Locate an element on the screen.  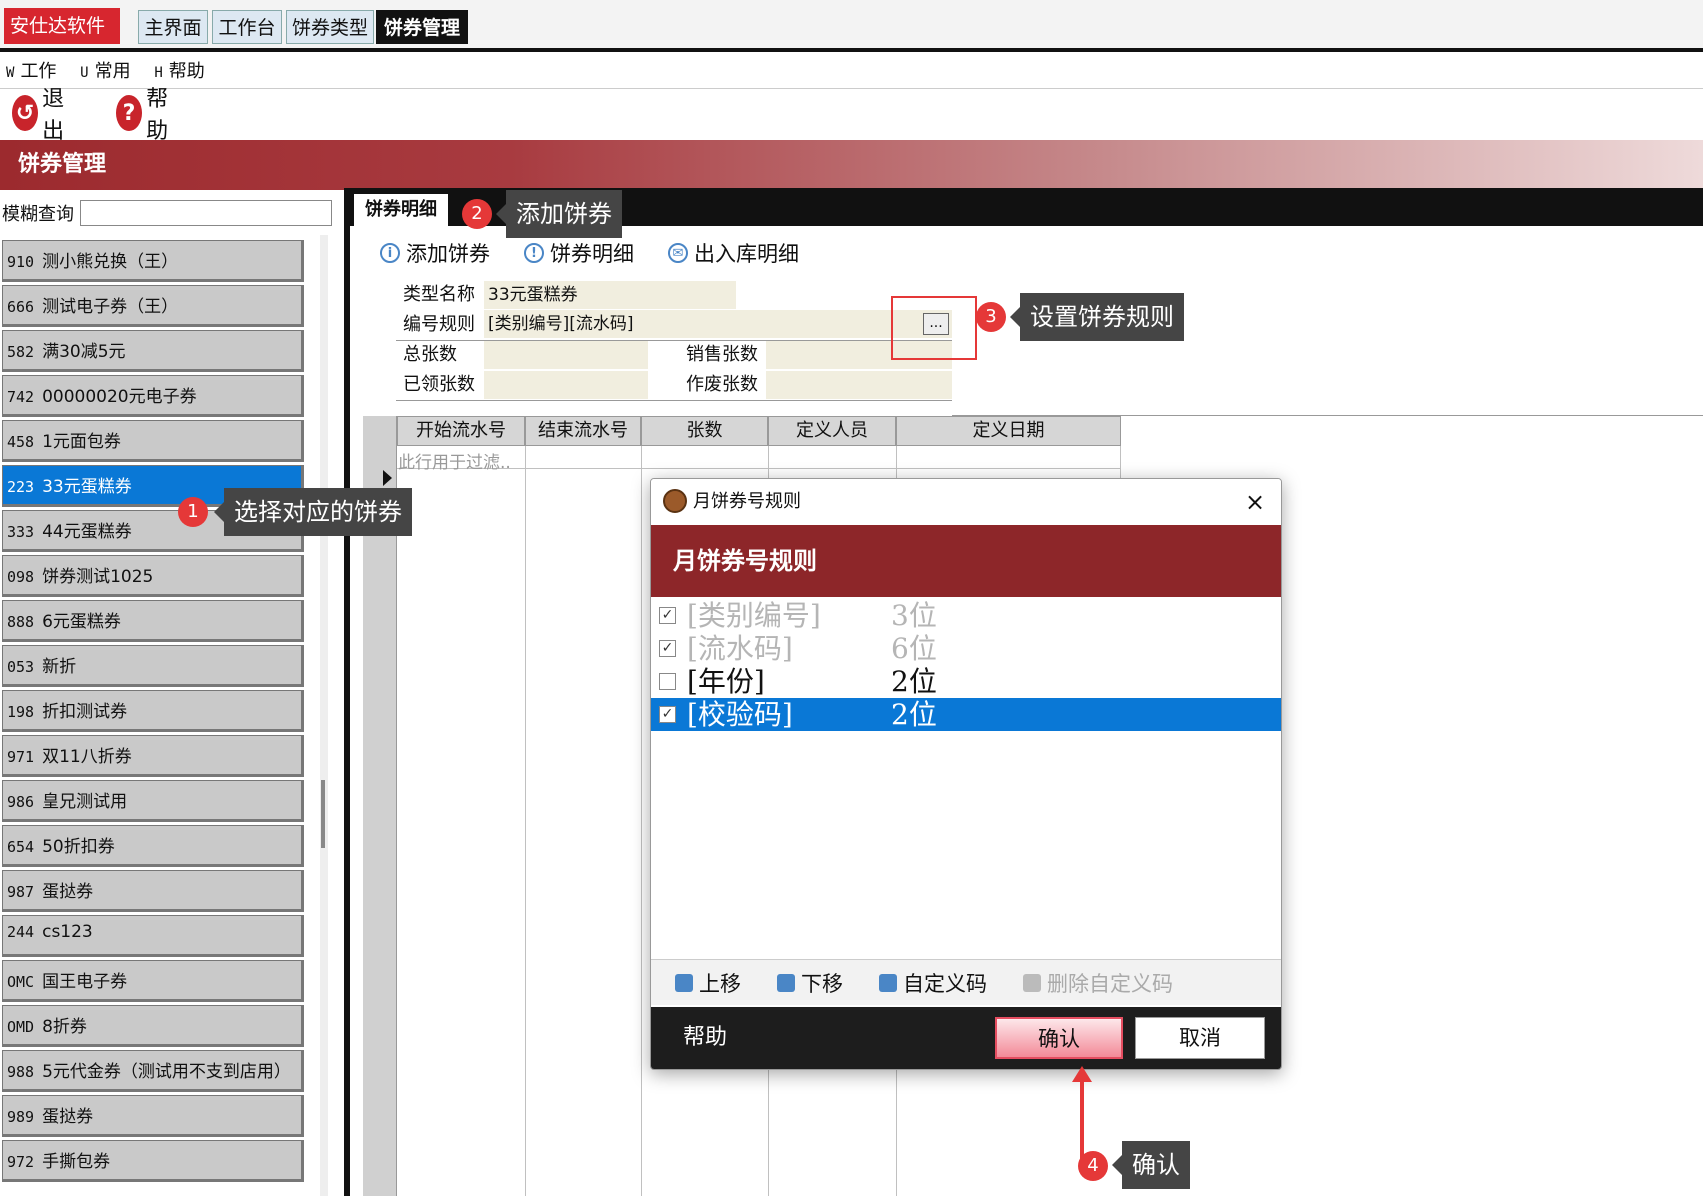
col-count: 张数 is located at coordinates (704, 431).